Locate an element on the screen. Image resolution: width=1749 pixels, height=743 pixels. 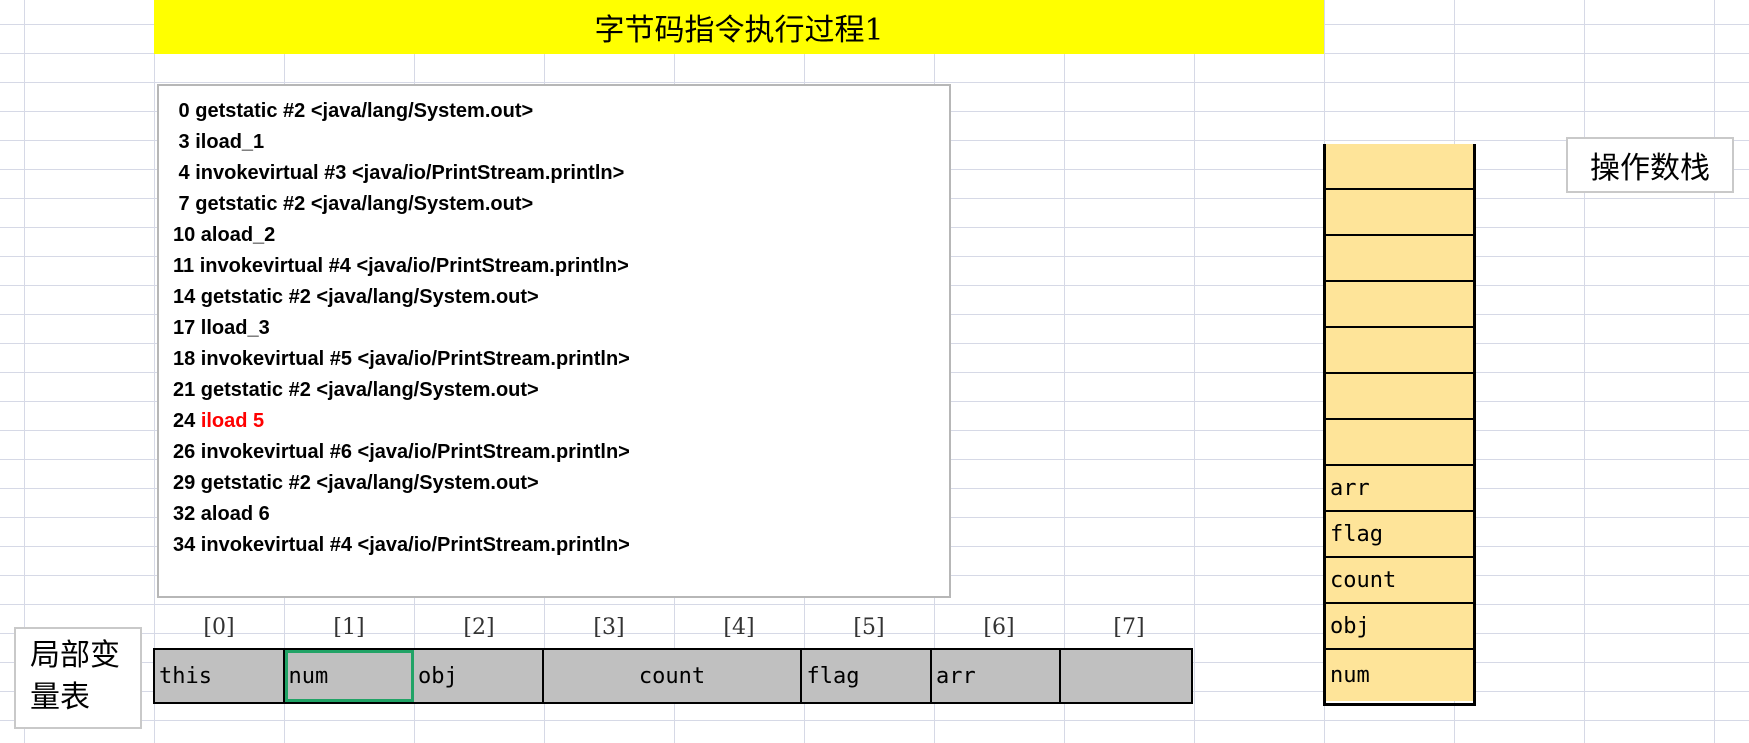
lvt-label-line1: 局部变 is located at coordinates (75, 655).